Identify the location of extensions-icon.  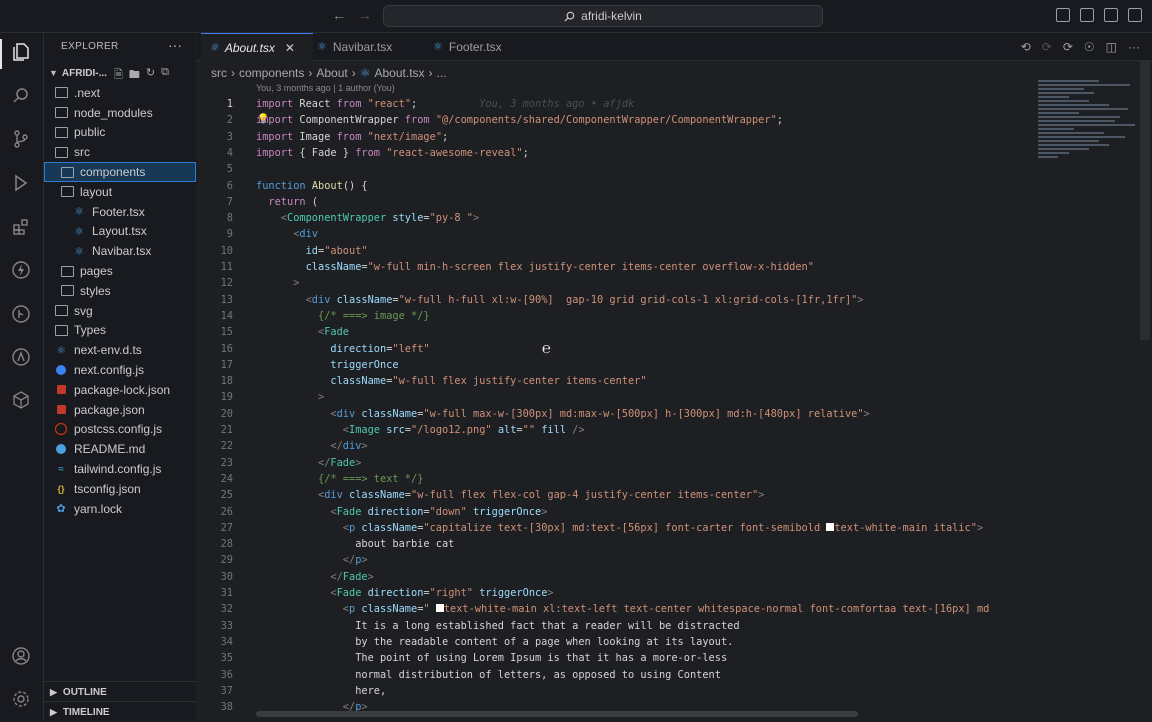
(21, 227).